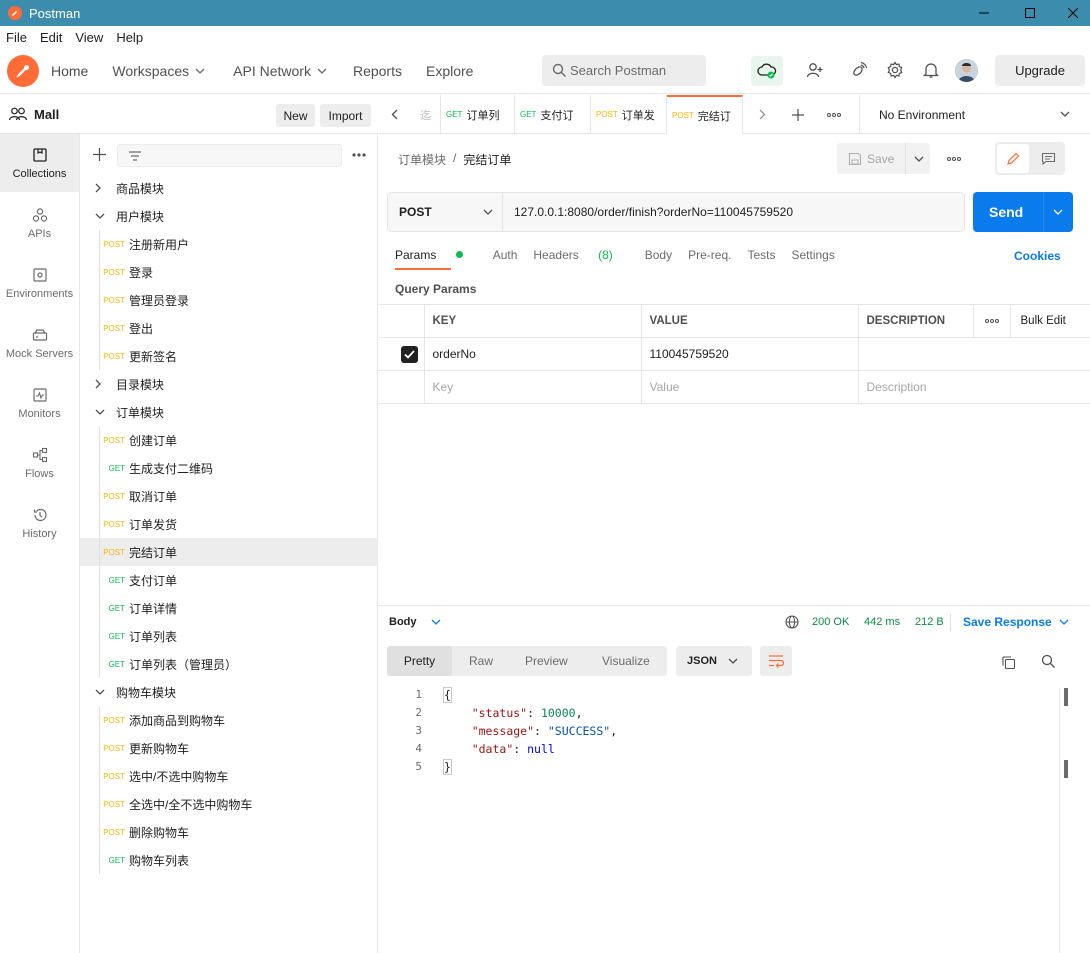 The width and height of the screenshot is (1090, 953). What do you see at coordinates (280, 71) in the screenshot?
I see `nav-api-network: API Network` at bounding box center [280, 71].